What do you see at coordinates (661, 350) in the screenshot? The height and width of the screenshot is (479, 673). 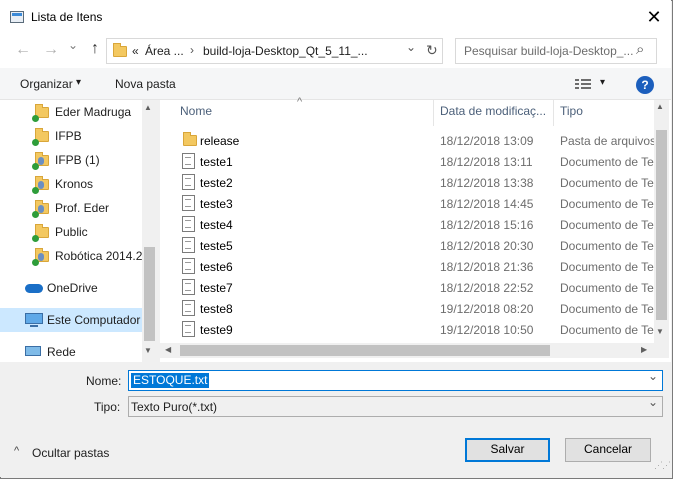 I see `scroll-corner` at bounding box center [661, 350].